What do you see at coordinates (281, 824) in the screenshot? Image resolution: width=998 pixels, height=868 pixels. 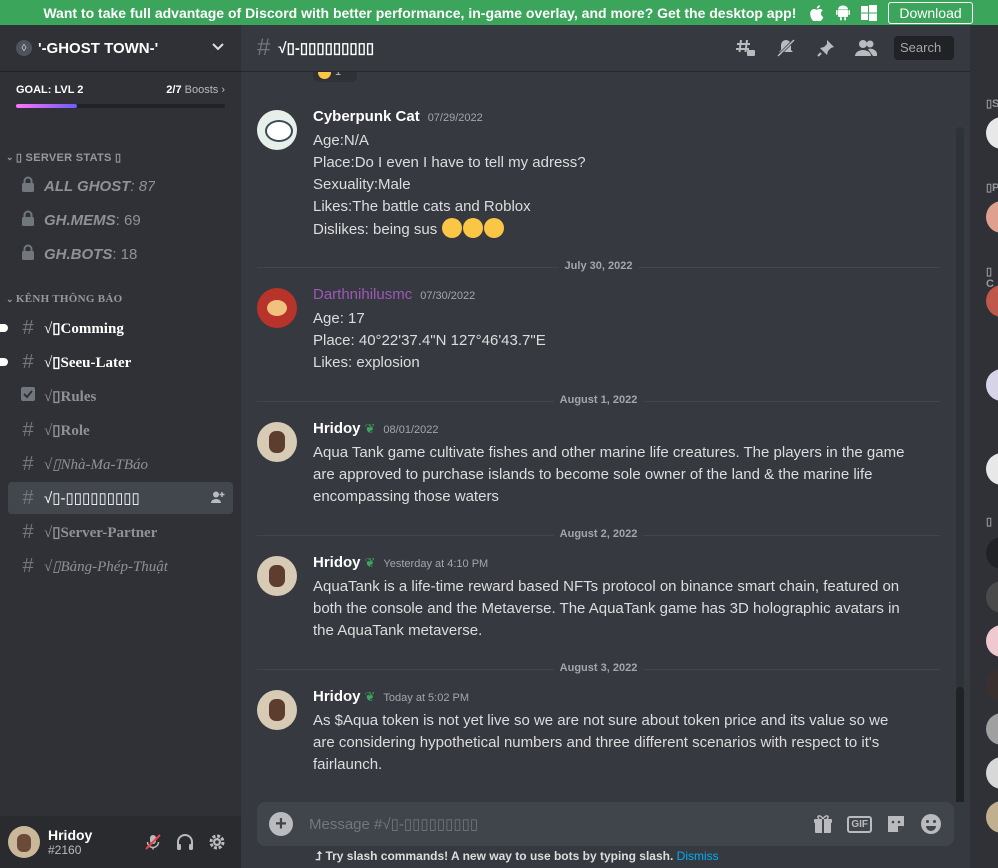 I see `upload-plus-icon: +` at bounding box center [281, 824].